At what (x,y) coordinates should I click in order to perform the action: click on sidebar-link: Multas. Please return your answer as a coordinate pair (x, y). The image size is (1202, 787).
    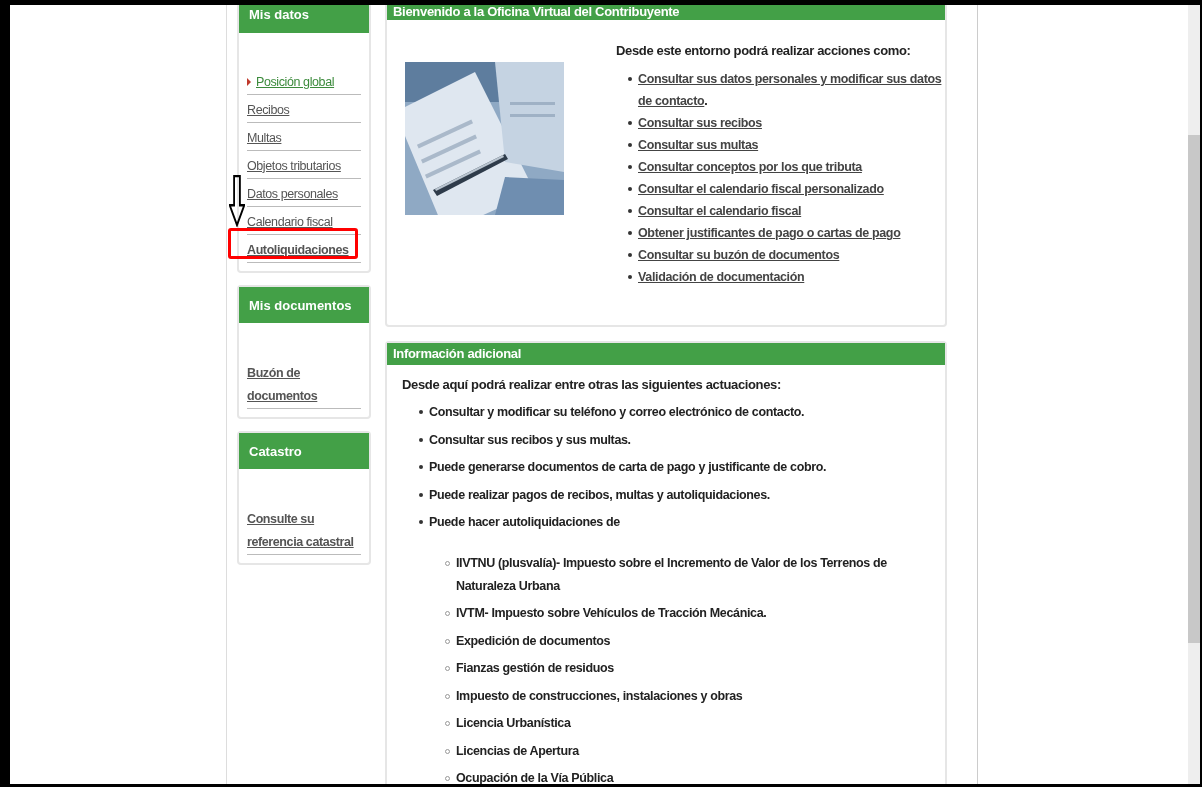
    Looking at the image, I should click on (264, 136).